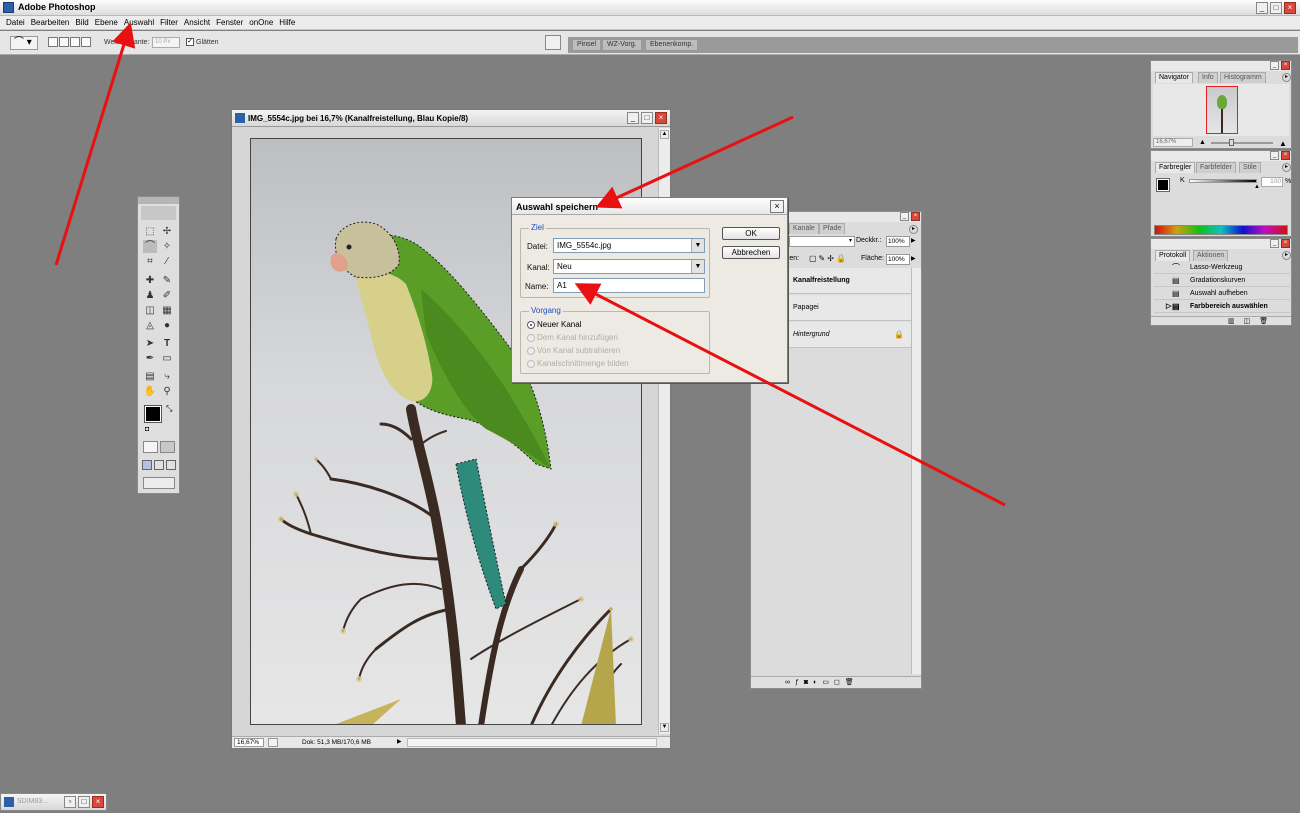 The image size is (1300, 813). I want to click on minimize-icon: _, so click(1262, 8).